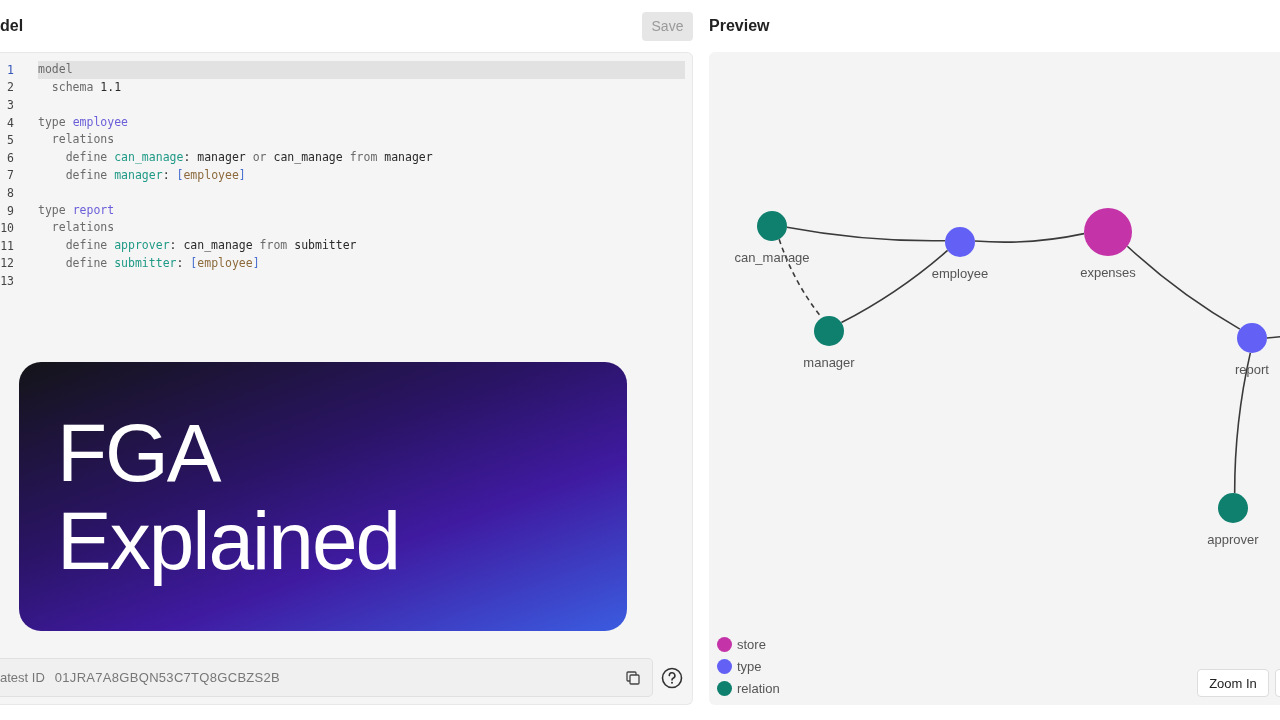 This screenshot has width=1280, height=720. I want to click on code-line: type report, so click(77, 210).